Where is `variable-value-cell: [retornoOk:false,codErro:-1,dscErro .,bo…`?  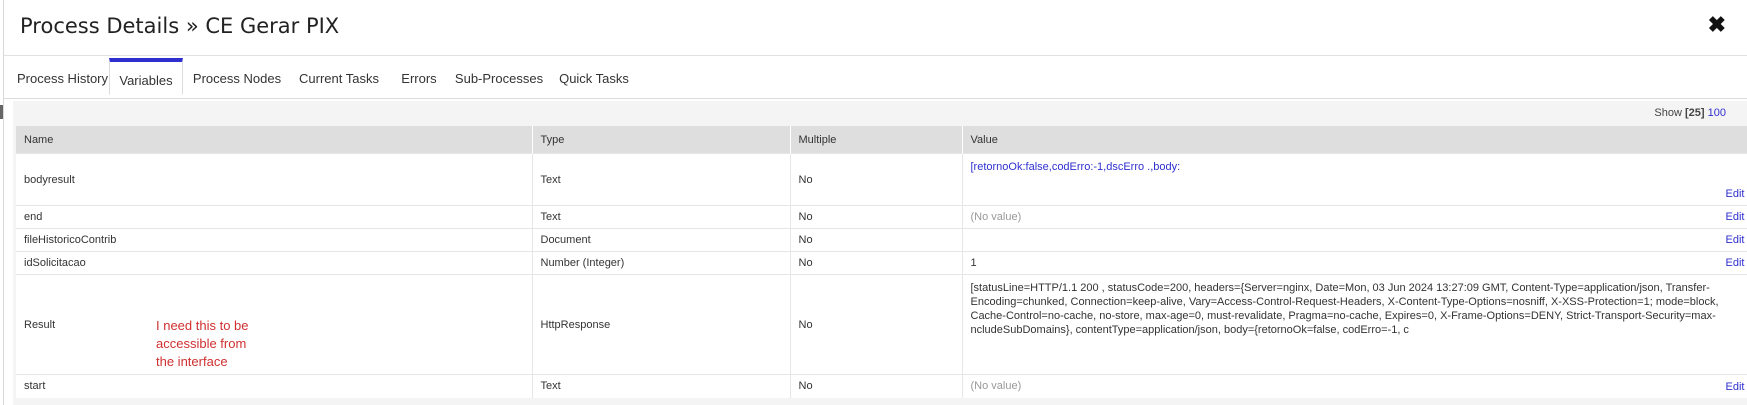 variable-value-cell: [retornoOk:false,codErro:-1,dscErro .,bo… is located at coordinates (1354, 179).